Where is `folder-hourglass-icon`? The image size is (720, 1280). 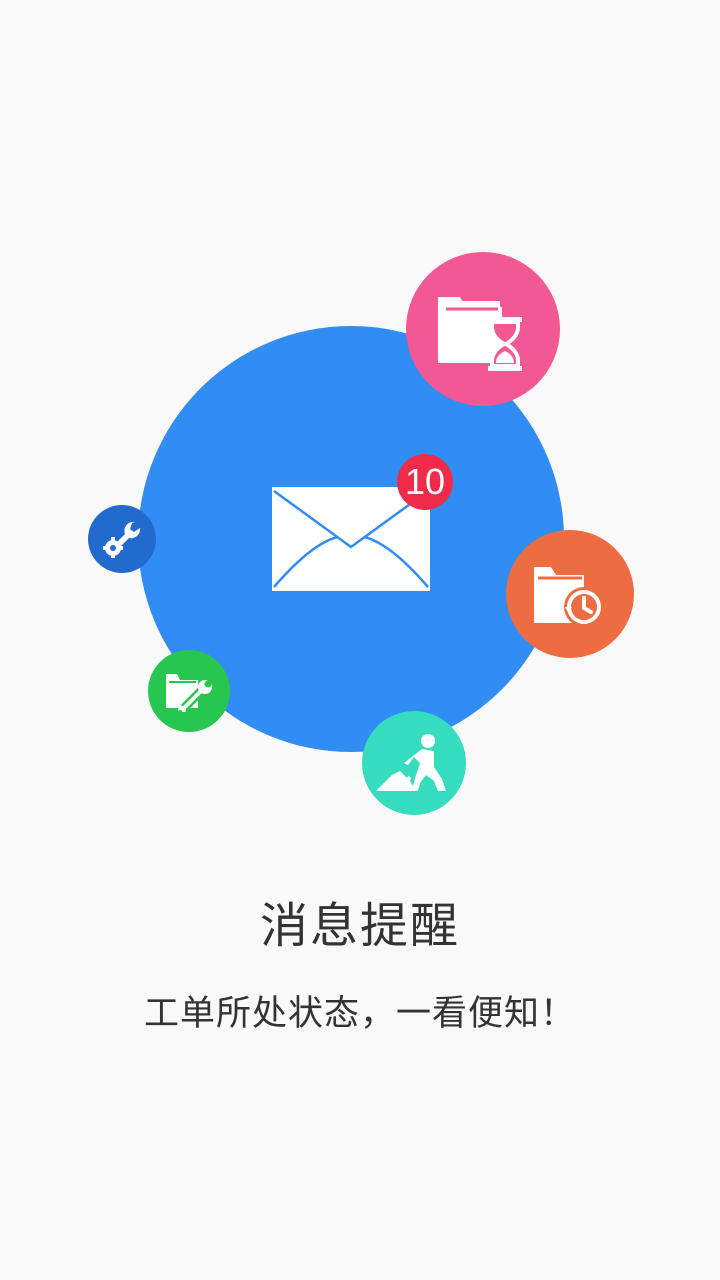
folder-hourglass-icon is located at coordinates (480, 334).